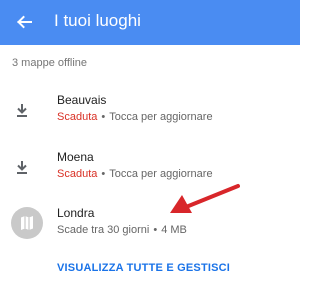  Describe the element at coordinates (103, 230) in the screenshot. I see `expiry-status: Scade tra 30 giorni` at that location.